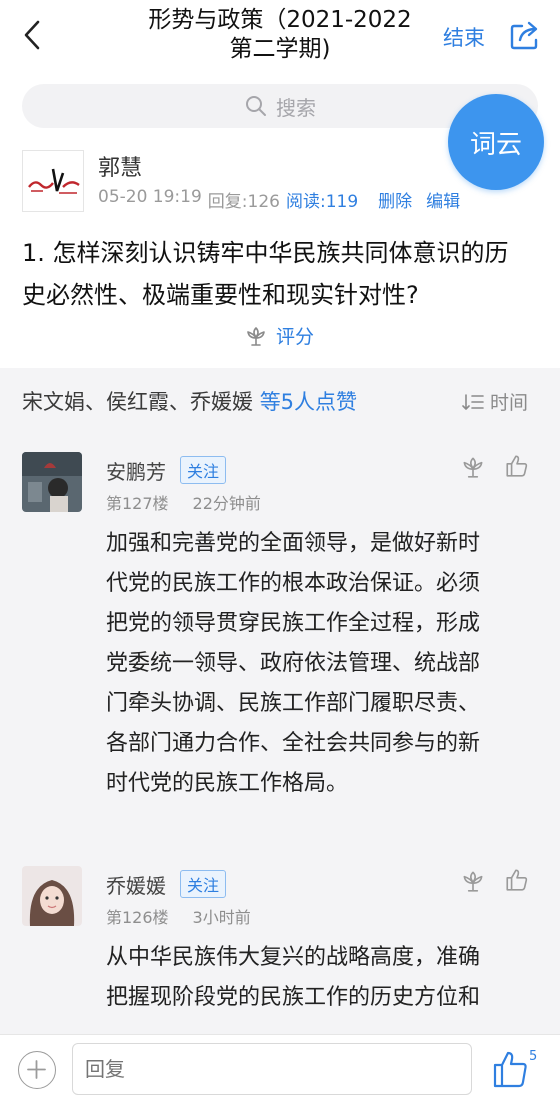 This screenshot has width=560, height=1104. Describe the element at coordinates (293, 743) in the screenshot. I see `comment-line: 各部门通力合作、全社会共同参与的新` at that location.